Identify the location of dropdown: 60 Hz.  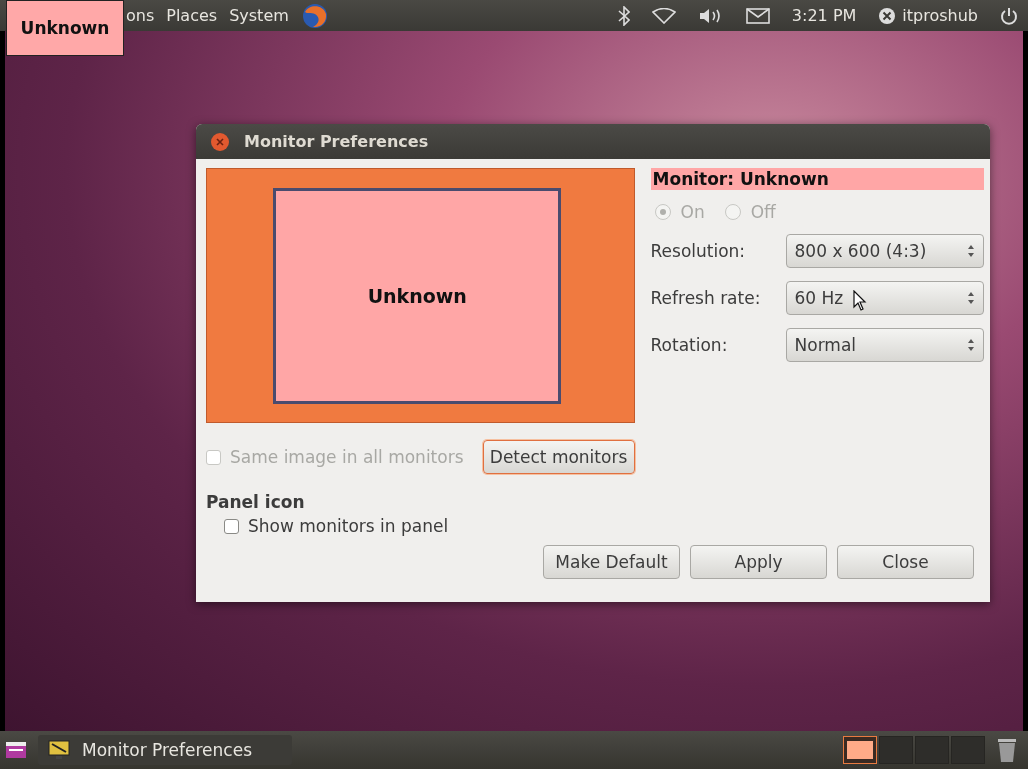
(884, 298).